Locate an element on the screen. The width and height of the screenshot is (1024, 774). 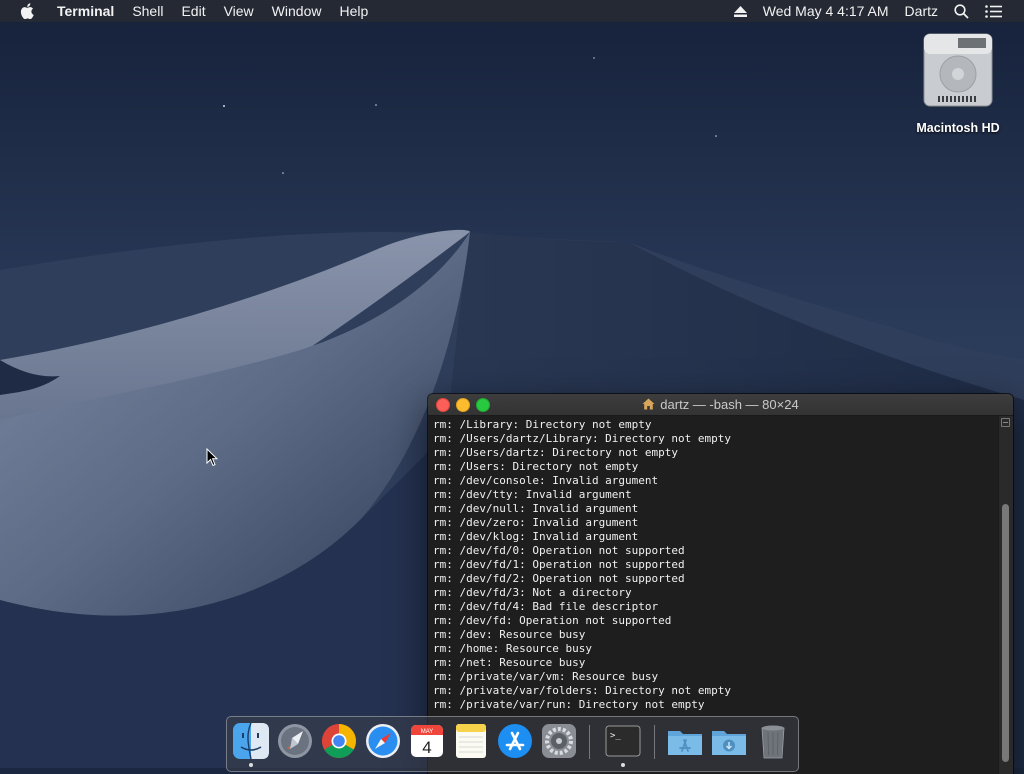
terminal-line: rm: /dev: Resource busy is located at coordinates (509, 634).